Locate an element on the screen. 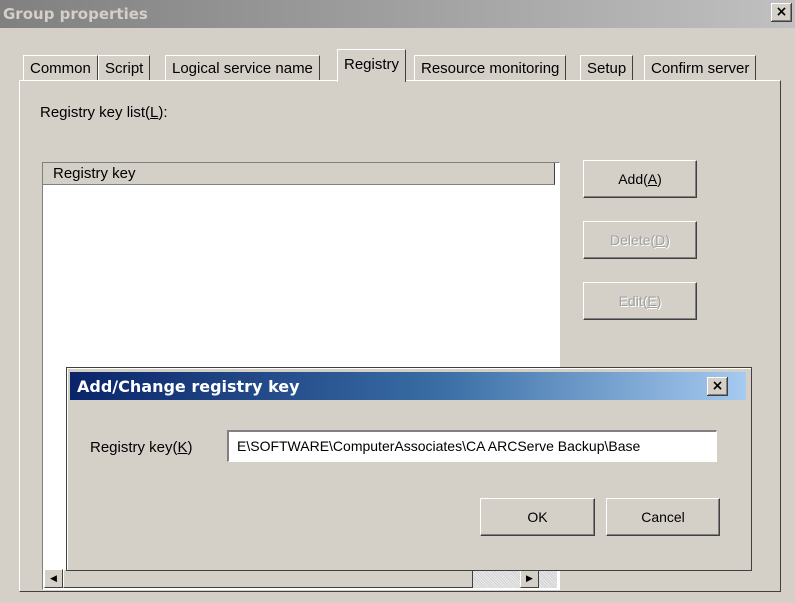 The width and height of the screenshot is (795, 603). tab-label: Script is located at coordinates (124, 68).